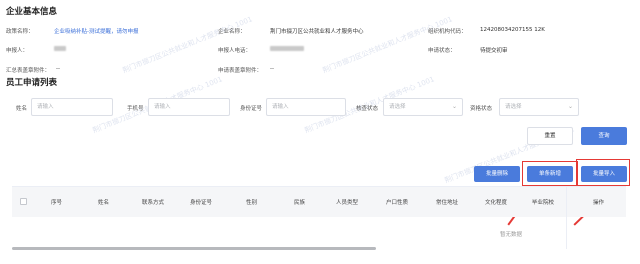 The image size is (640, 264). Describe the element at coordinates (481, 109) in the screenshot. I see `eligibility-status-label: 资格状态` at that location.